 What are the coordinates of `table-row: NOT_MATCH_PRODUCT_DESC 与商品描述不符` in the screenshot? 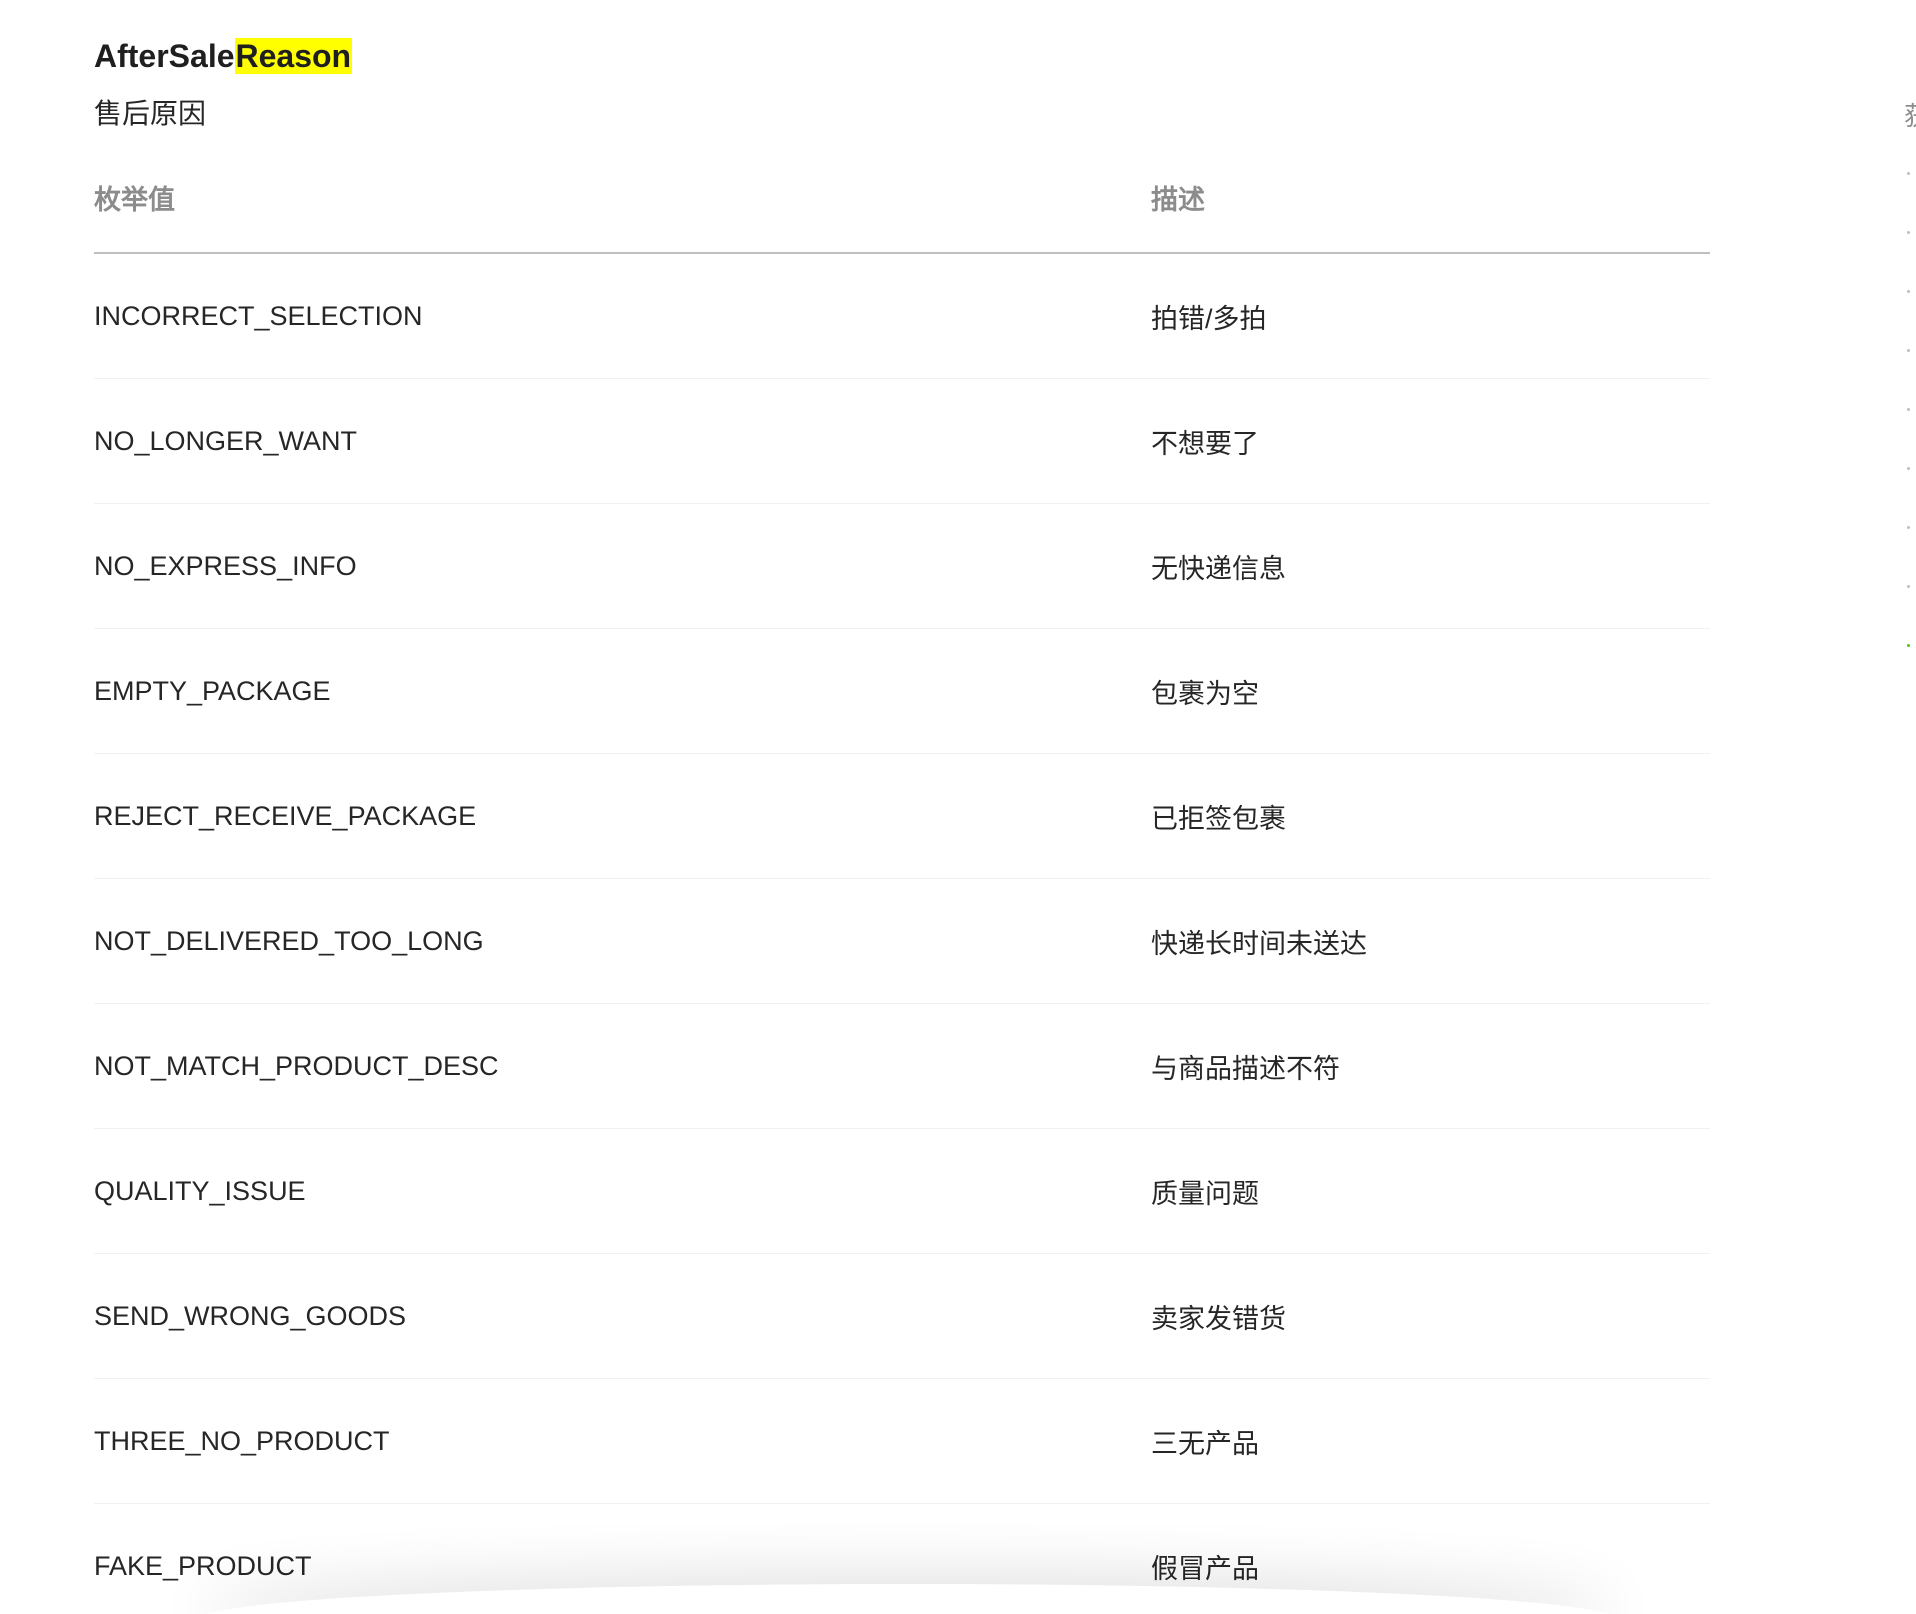 It's located at (902, 1066).